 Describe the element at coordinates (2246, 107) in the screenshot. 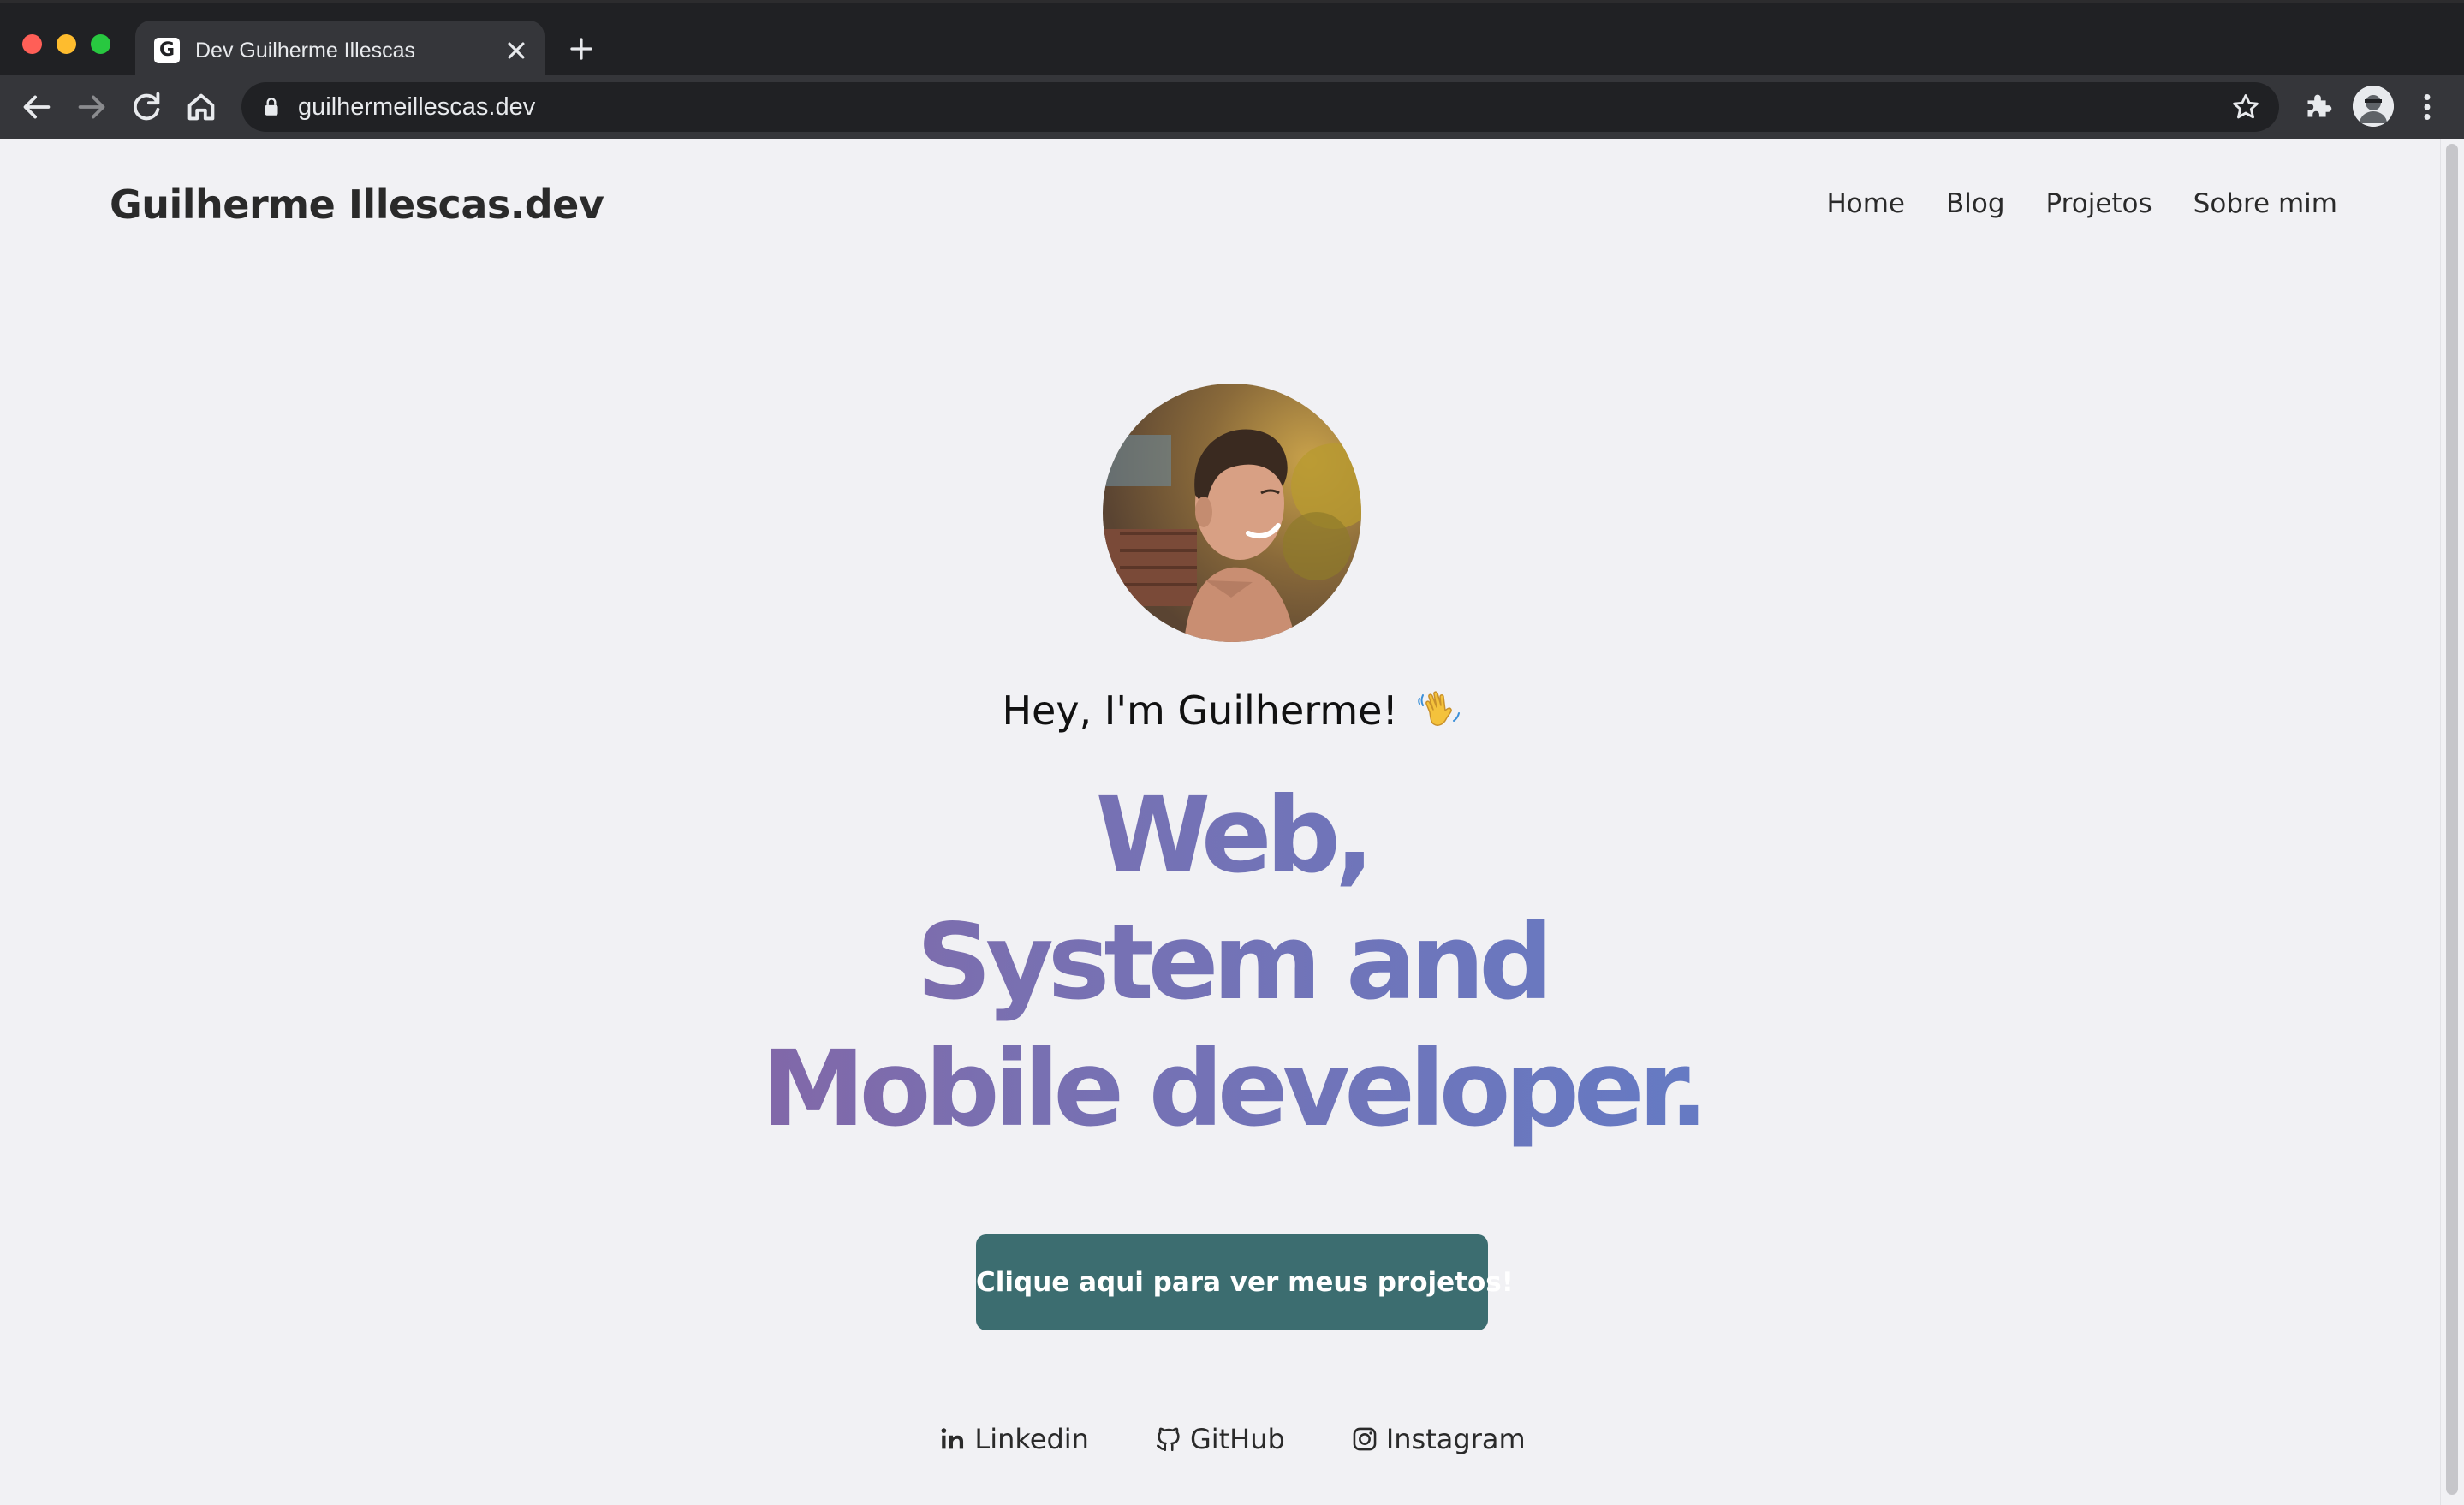

I see `star-icon` at that location.